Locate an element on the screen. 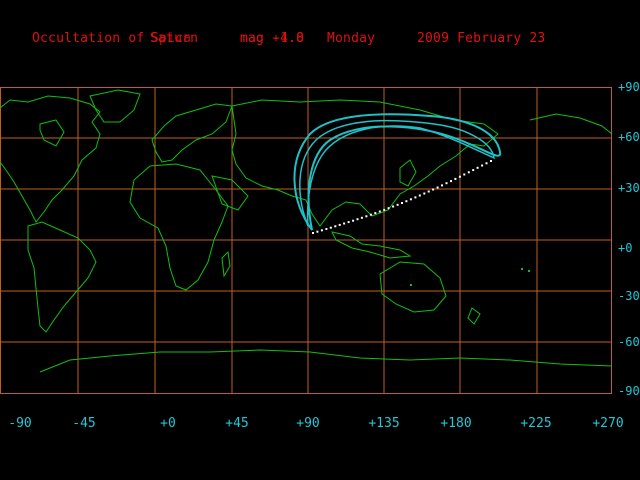 The height and width of the screenshot is (480, 640). object-path-dots is located at coordinates (402, 197).